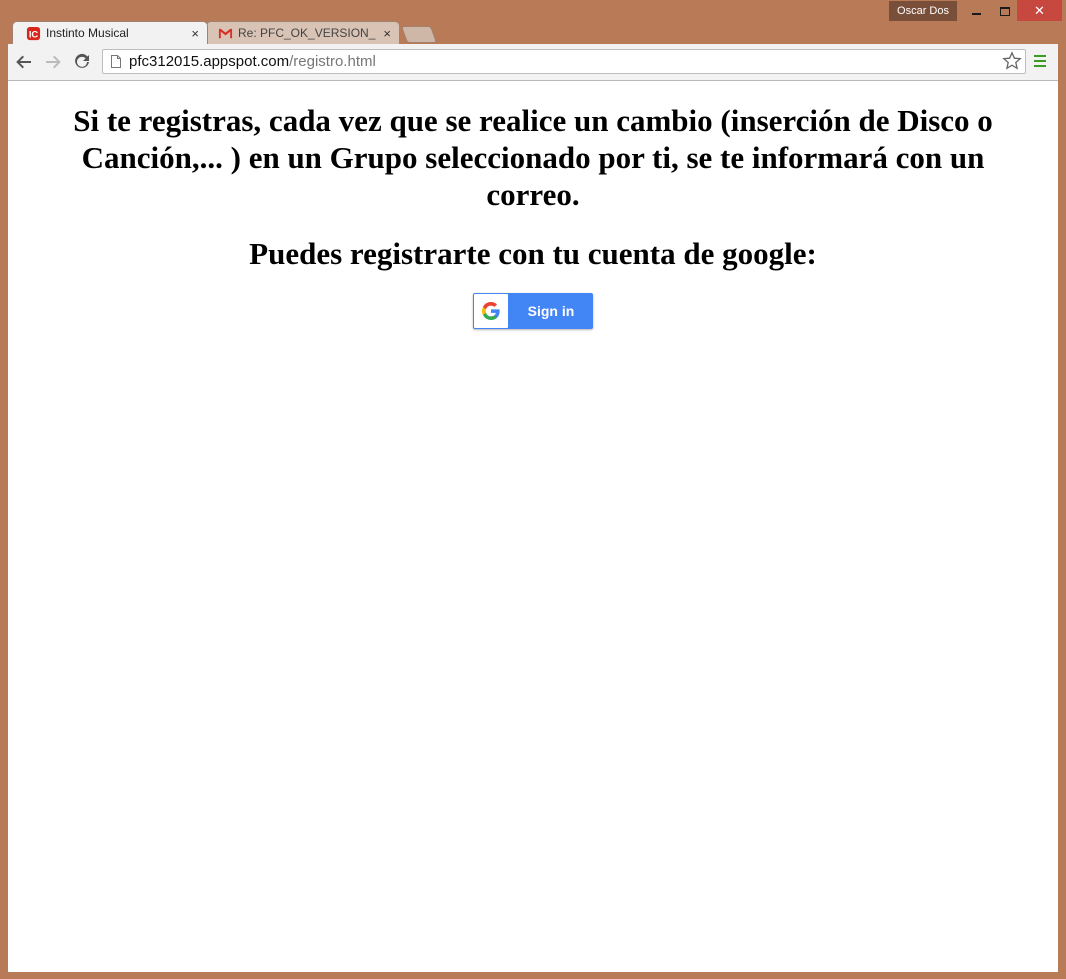 The width and height of the screenshot is (1066, 979). I want to click on hamburger-menu-icon, so click(1040, 56).